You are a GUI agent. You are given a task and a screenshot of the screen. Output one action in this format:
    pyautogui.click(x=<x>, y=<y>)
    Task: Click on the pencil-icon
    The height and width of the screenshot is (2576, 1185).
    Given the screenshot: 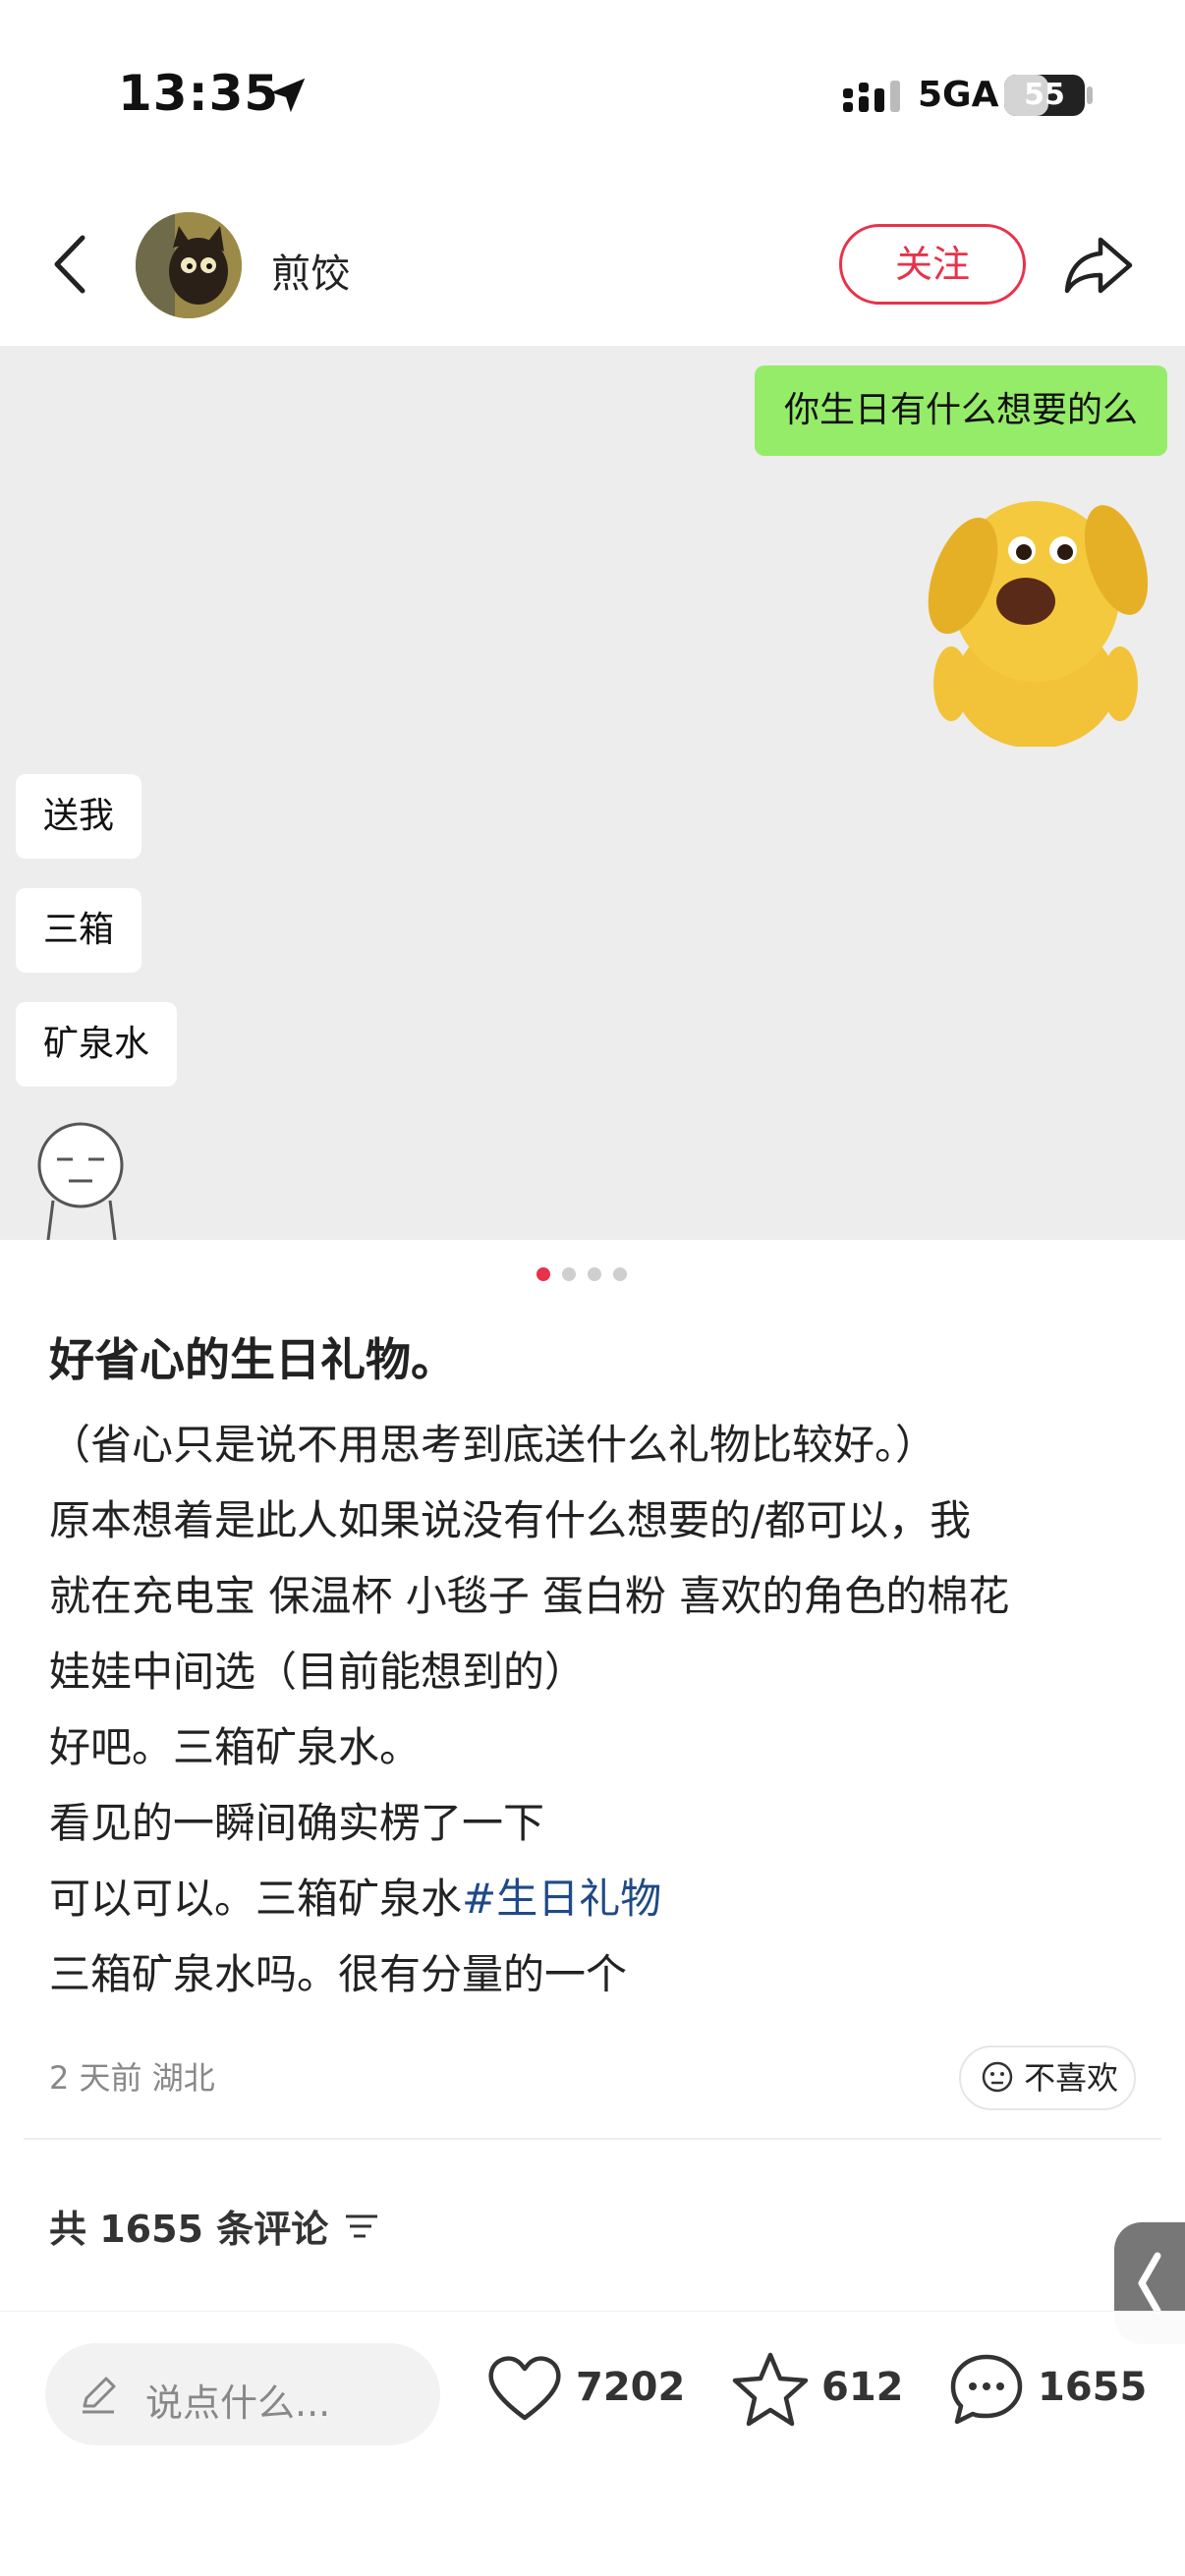 What is the action you would take?
    pyautogui.click(x=100, y=2395)
    